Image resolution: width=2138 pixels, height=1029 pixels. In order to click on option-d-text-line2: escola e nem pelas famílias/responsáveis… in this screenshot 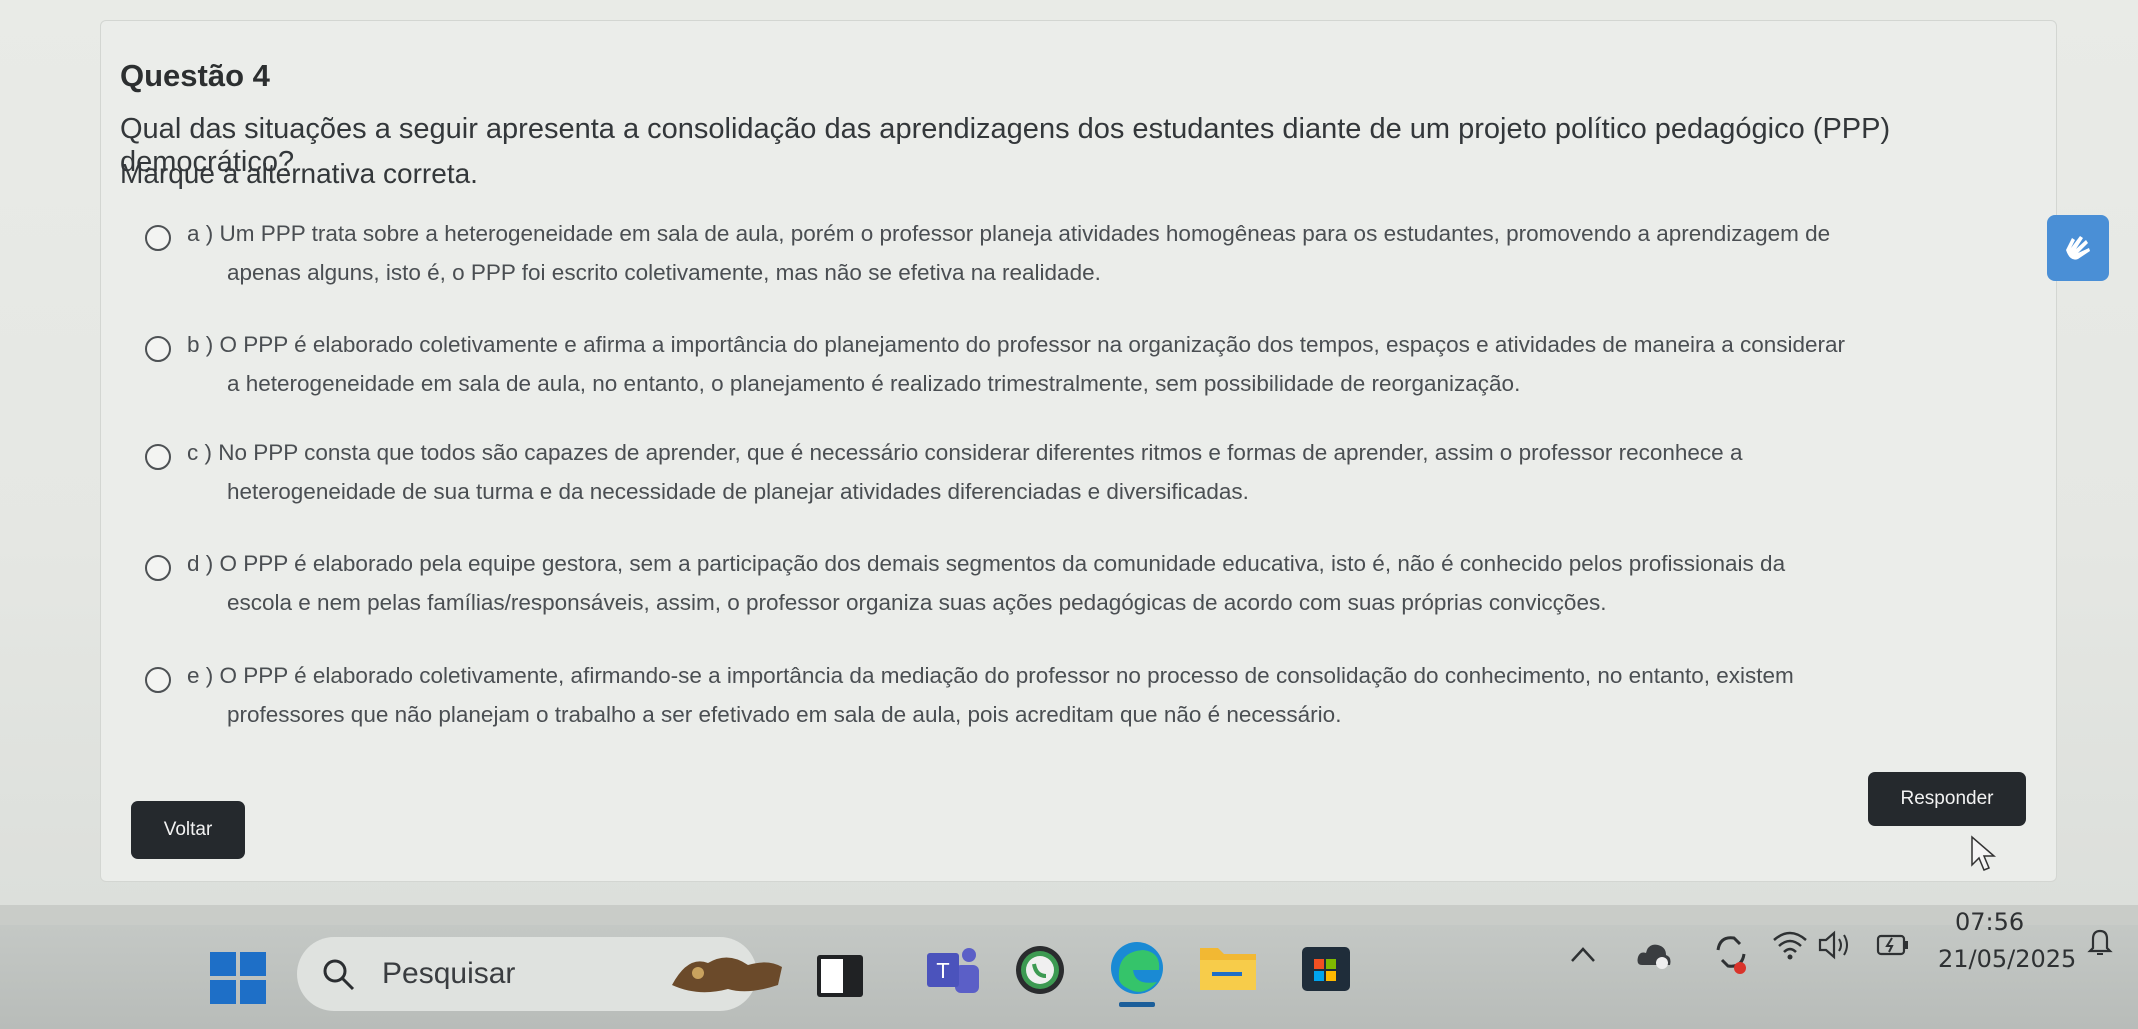, I will do `click(917, 602)`.